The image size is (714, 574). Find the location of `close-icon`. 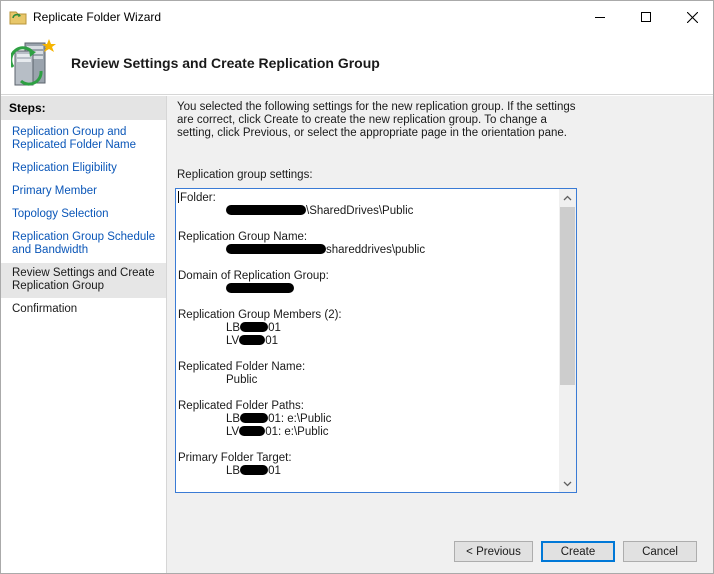

close-icon is located at coordinates (692, 17).